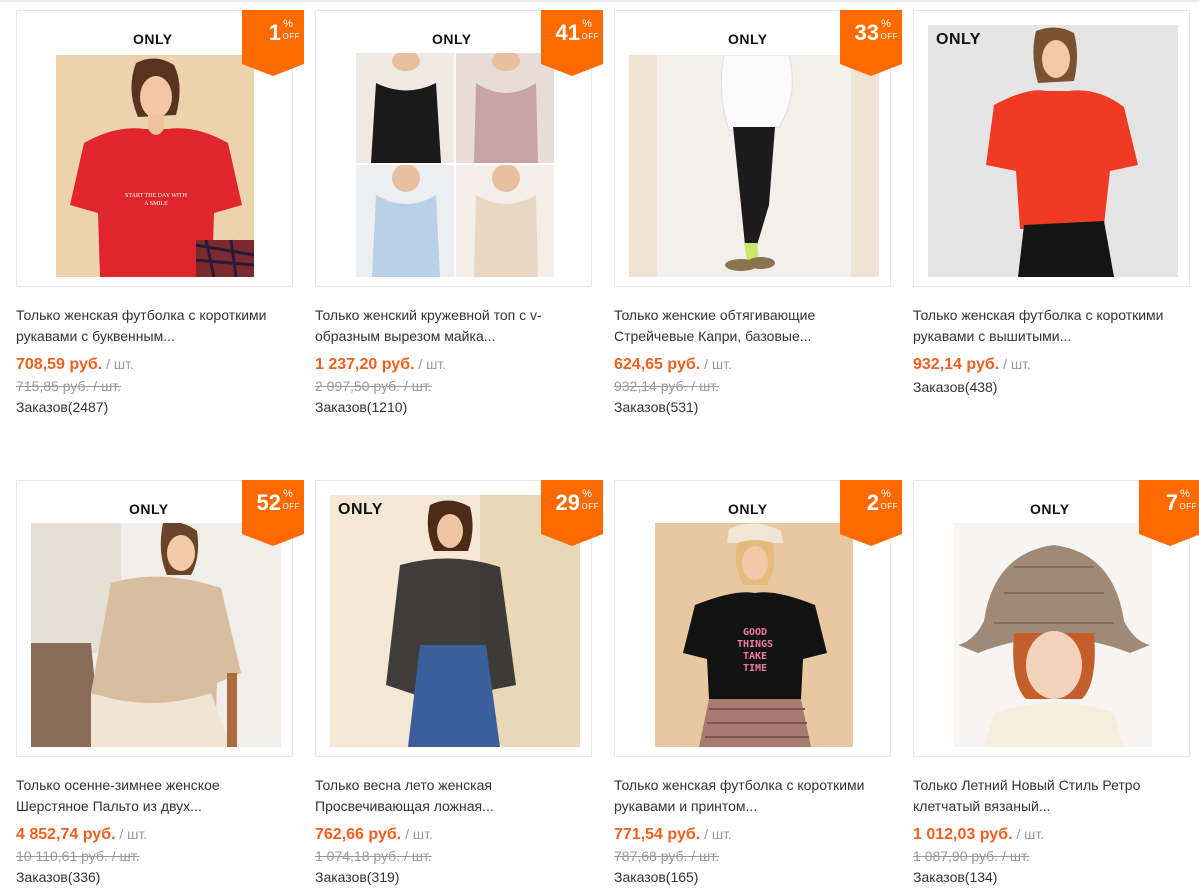 The image size is (1199, 893). I want to click on price-row: 1 237,20 руб. / шт., so click(380, 365).